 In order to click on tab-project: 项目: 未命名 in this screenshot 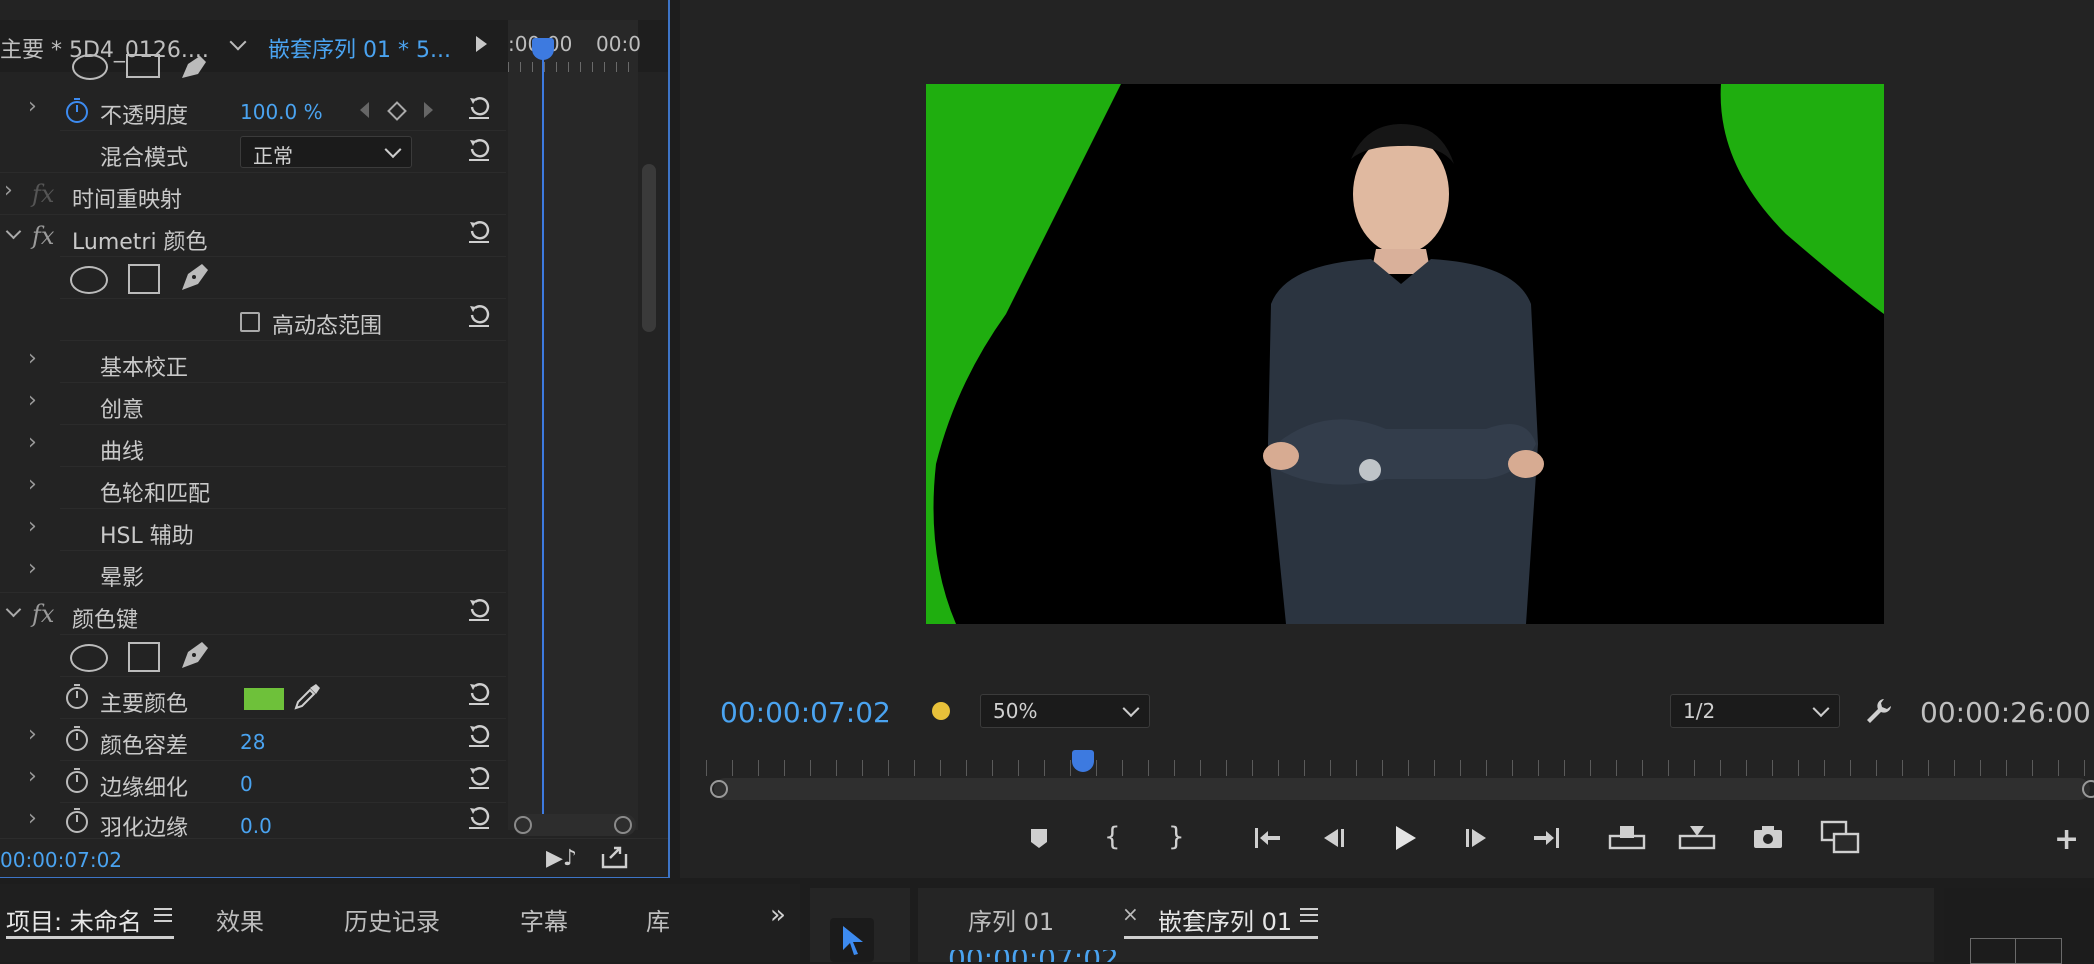, I will do `click(74, 919)`.